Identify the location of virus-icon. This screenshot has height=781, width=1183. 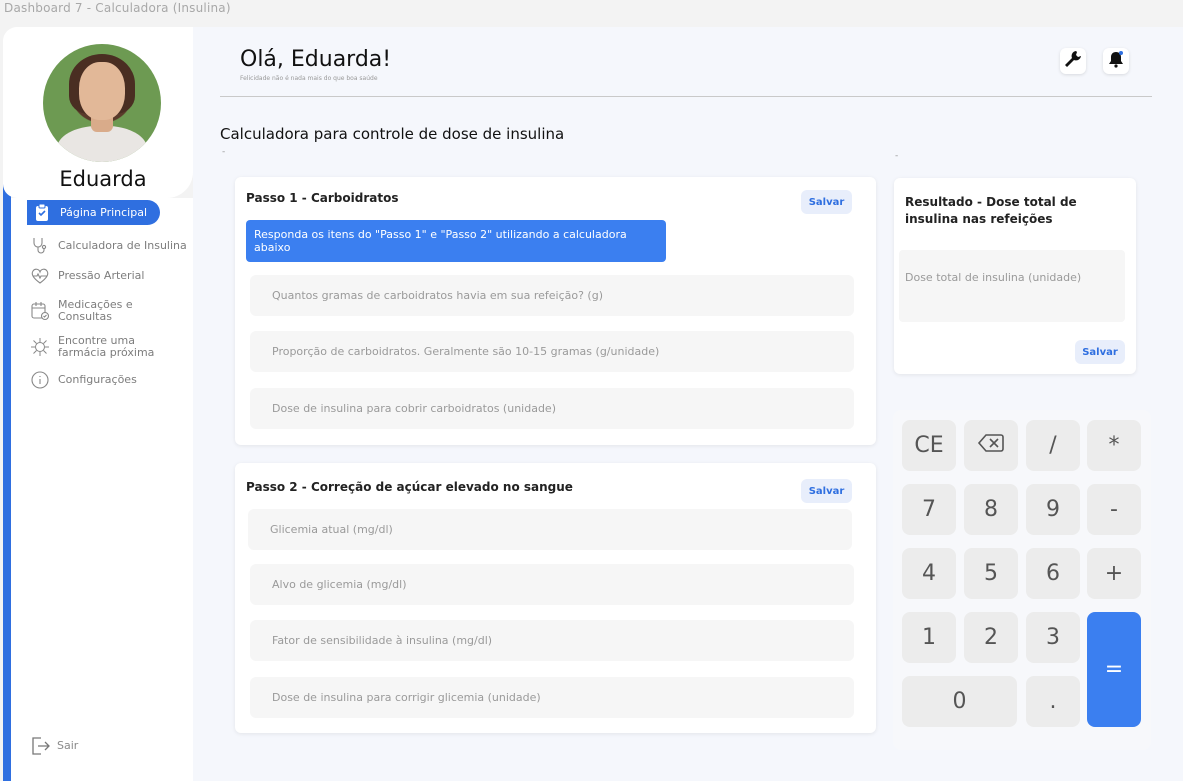
(40, 347).